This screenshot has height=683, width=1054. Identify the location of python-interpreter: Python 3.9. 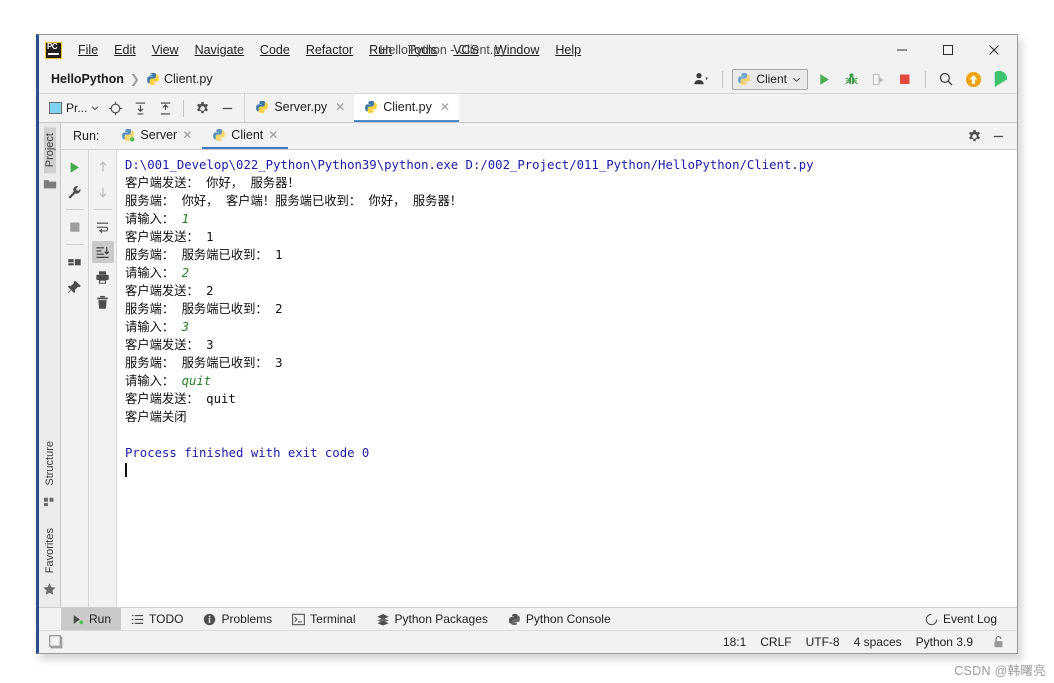
(944, 642).